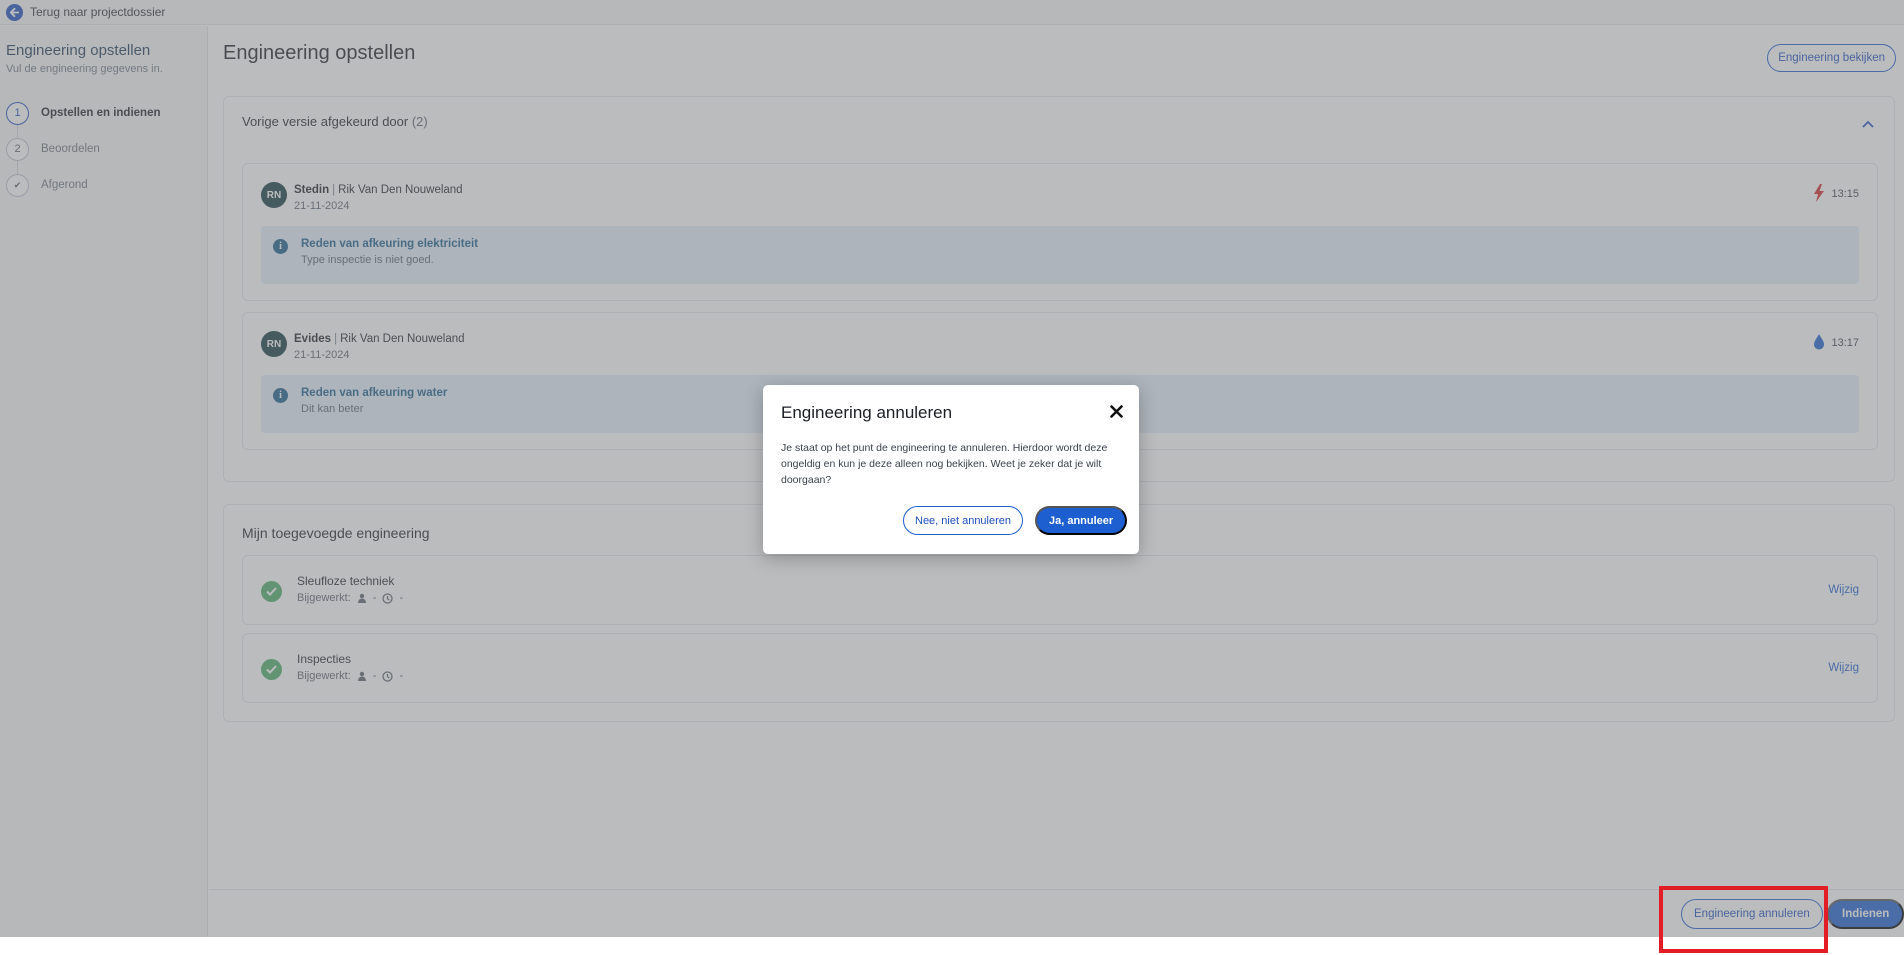 The height and width of the screenshot is (955, 1904). I want to click on dialog-cancel-button: Nee, niet annuleren, so click(963, 520).